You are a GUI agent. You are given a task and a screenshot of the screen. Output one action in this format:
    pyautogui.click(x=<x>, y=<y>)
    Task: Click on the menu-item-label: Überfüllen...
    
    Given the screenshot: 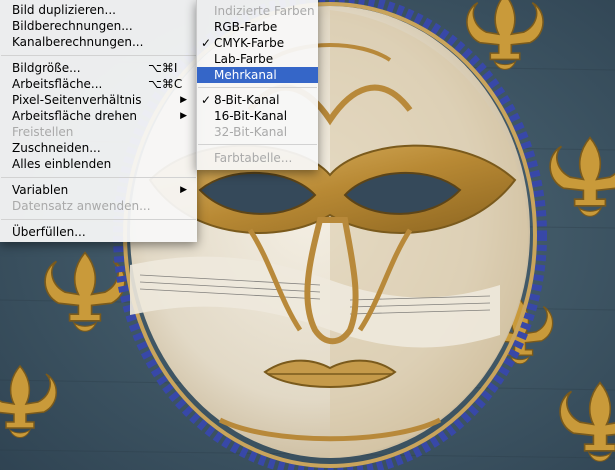 What is the action you would take?
    pyautogui.click(x=49, y=232)
    